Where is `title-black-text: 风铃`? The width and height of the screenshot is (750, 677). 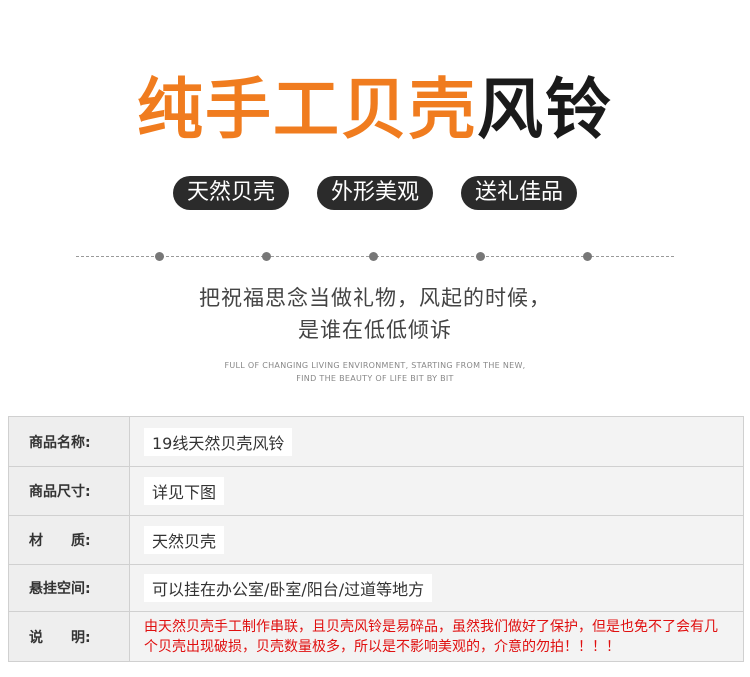 title-black-text: 风铃 is located at coordinates (545, 109).